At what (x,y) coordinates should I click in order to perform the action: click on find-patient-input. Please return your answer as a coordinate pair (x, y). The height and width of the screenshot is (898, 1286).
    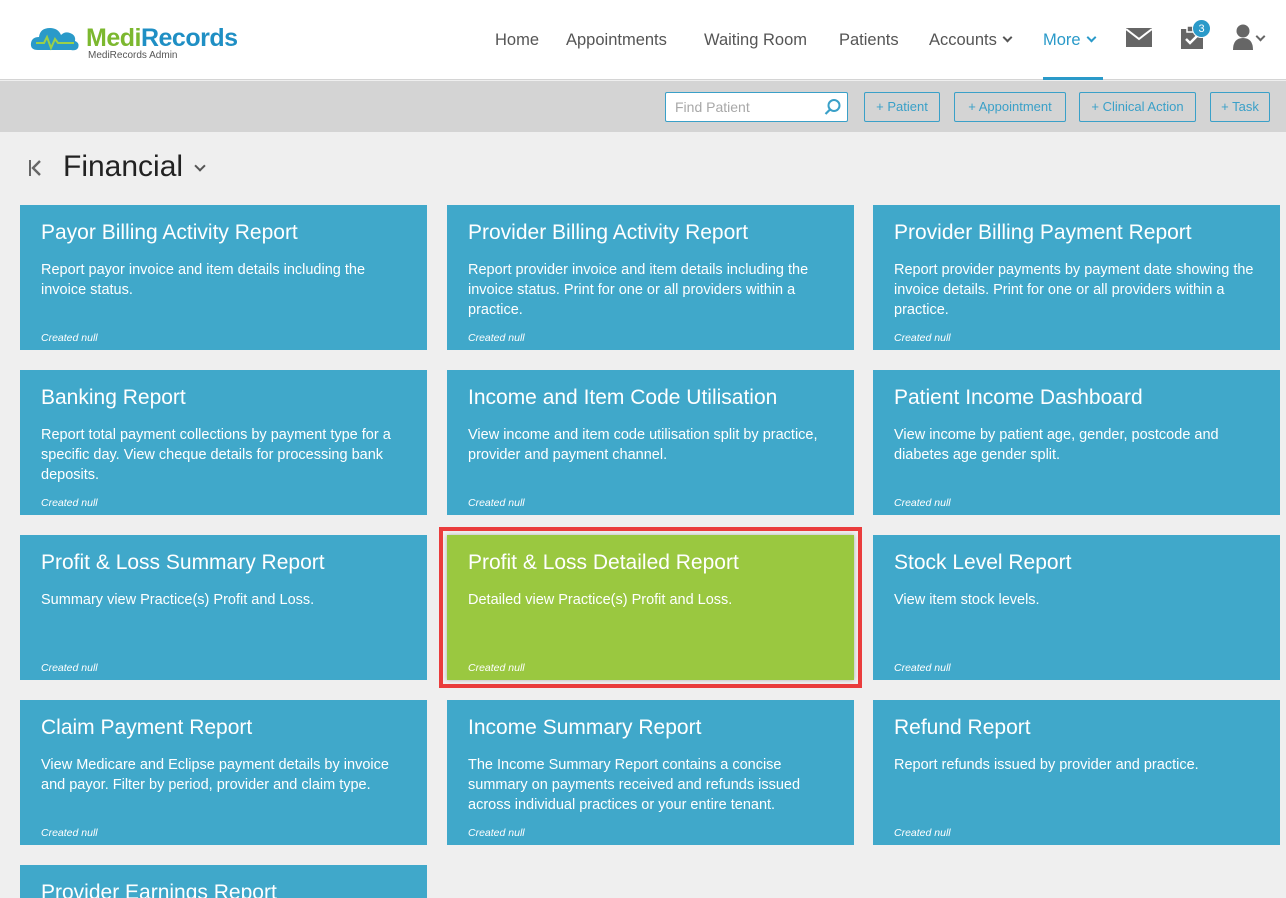
    Looking at the image, I should click on (743, 107).